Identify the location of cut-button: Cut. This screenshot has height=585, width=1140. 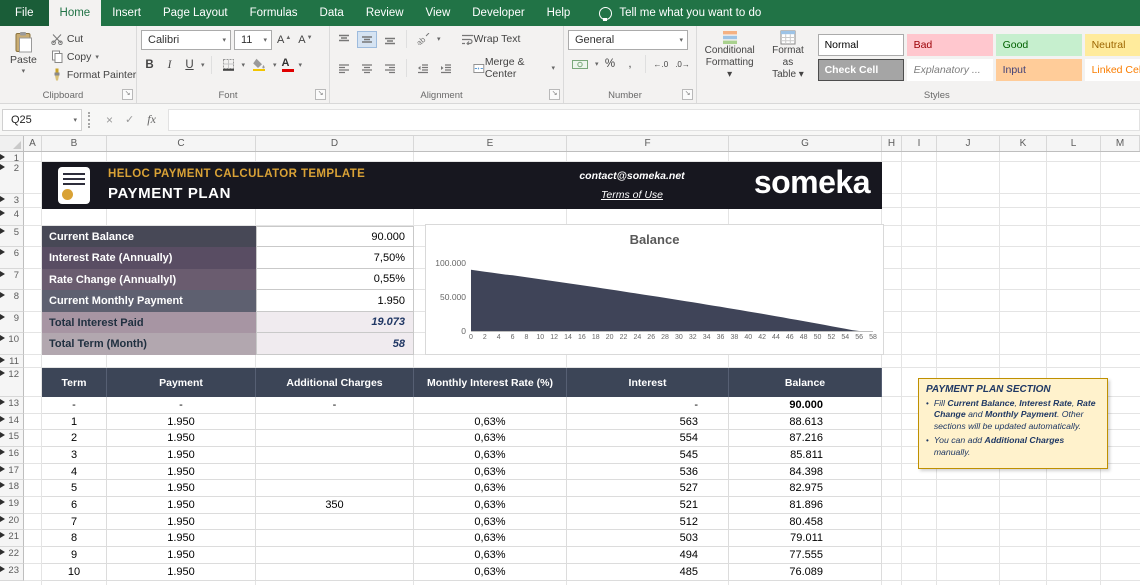
(93, 39).